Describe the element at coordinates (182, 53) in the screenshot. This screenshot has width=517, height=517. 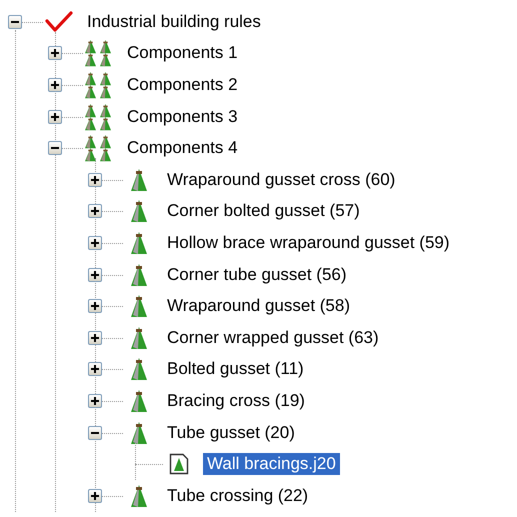
I see `tree-item: Components 1` at that location.